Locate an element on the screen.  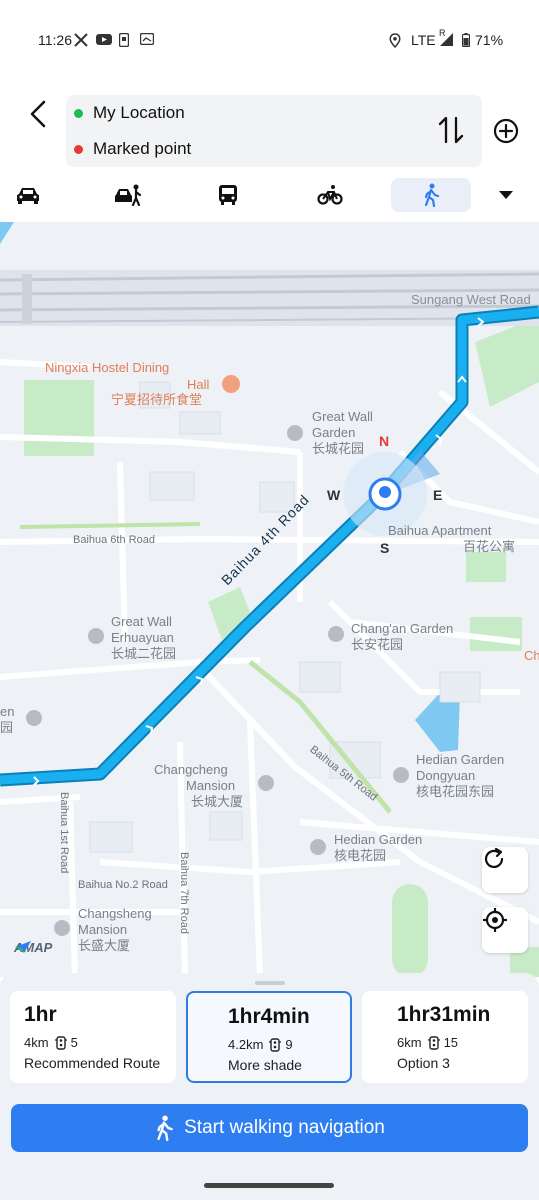
map-label: Baihua Apartment is located at coordinates (440, 530).